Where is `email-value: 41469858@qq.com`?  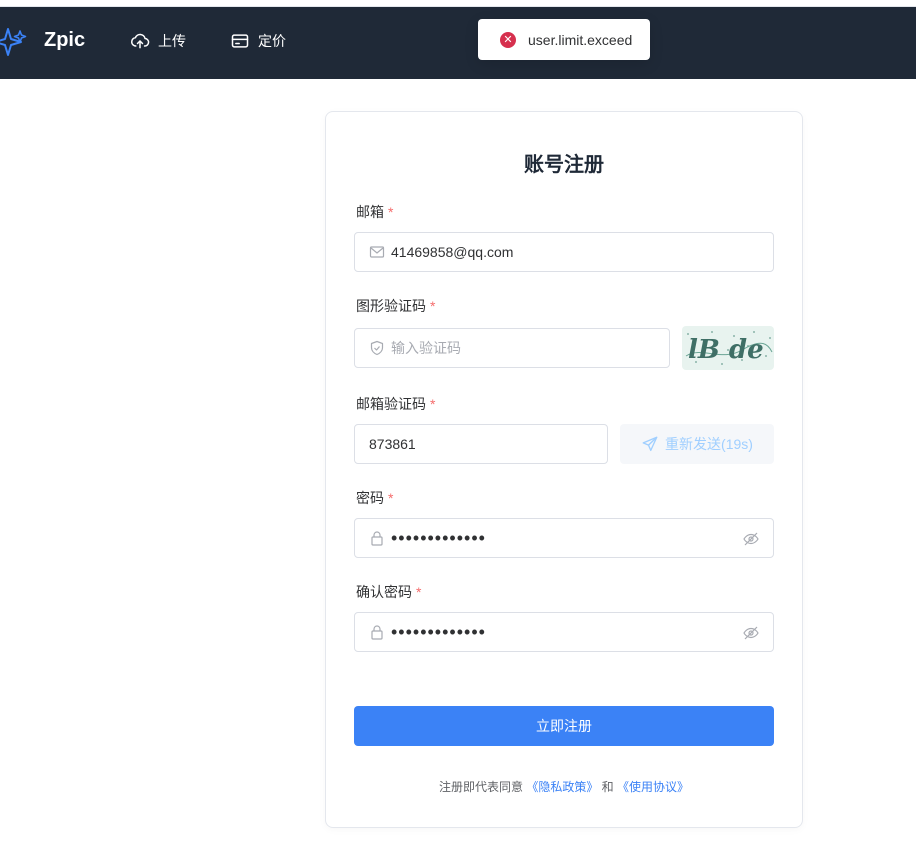
email-value: 41469858@qq.com is located at coordinates (452, 252).